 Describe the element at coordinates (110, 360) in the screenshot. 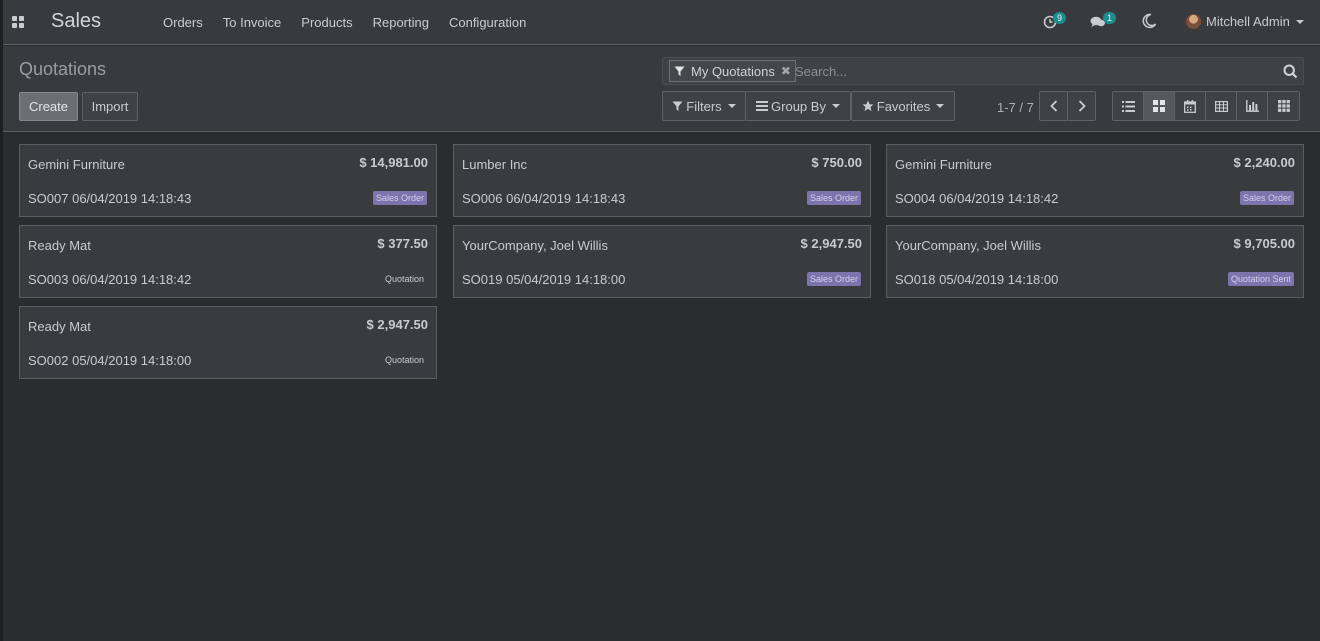

I see `card-reference: SO002 05/04/2019 14:18:00` at that location.